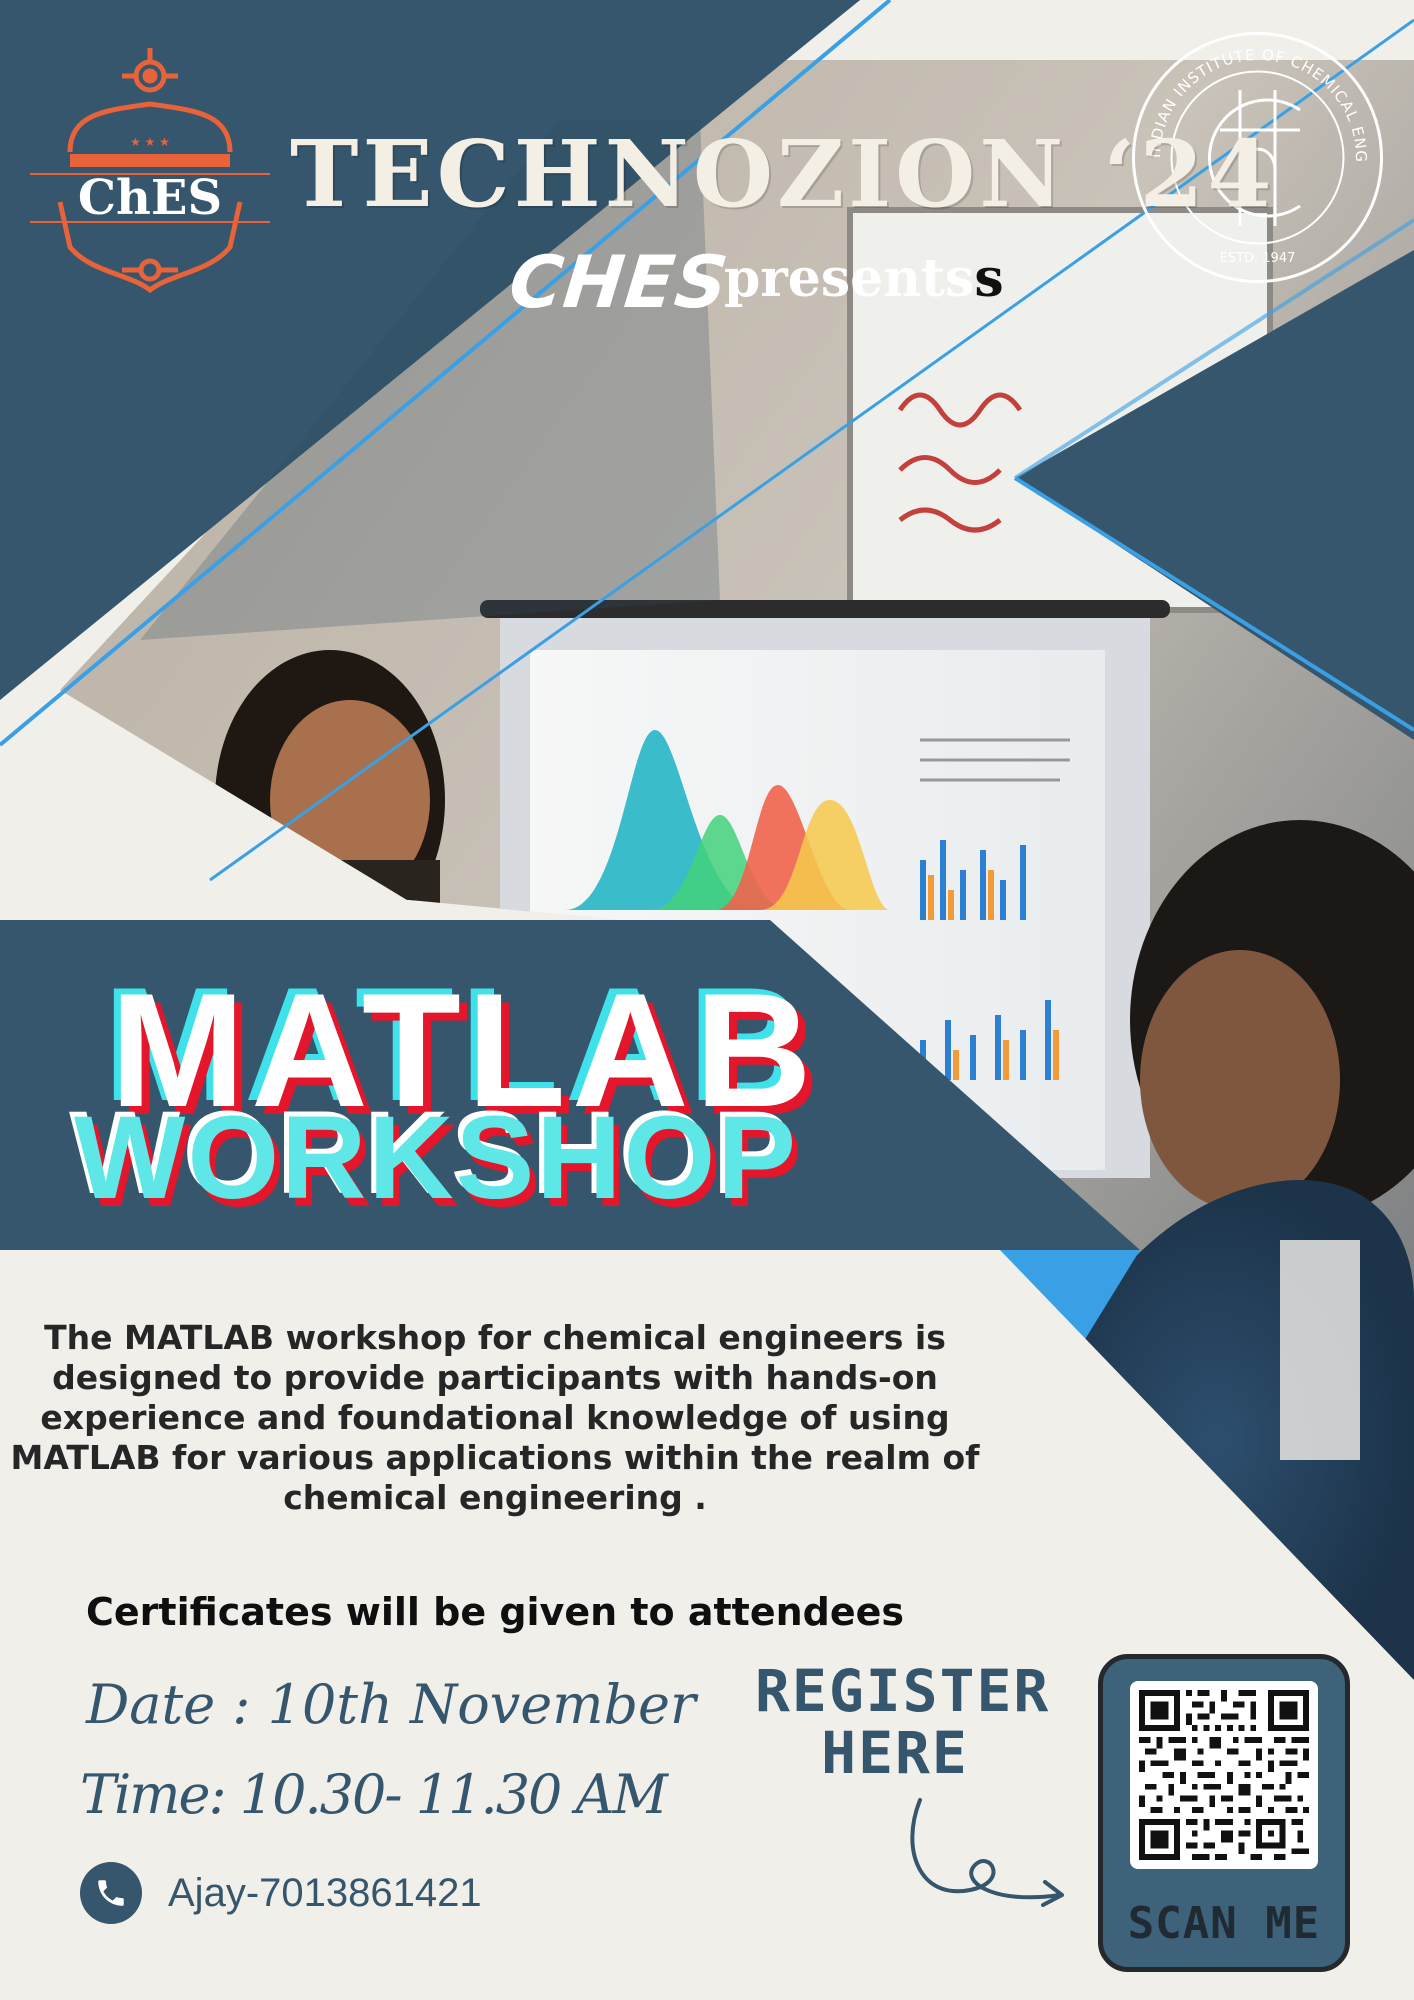  Describe the element at coordinates (895, 1753) in the screenshot. I see `register-line2: HERE` at that location.